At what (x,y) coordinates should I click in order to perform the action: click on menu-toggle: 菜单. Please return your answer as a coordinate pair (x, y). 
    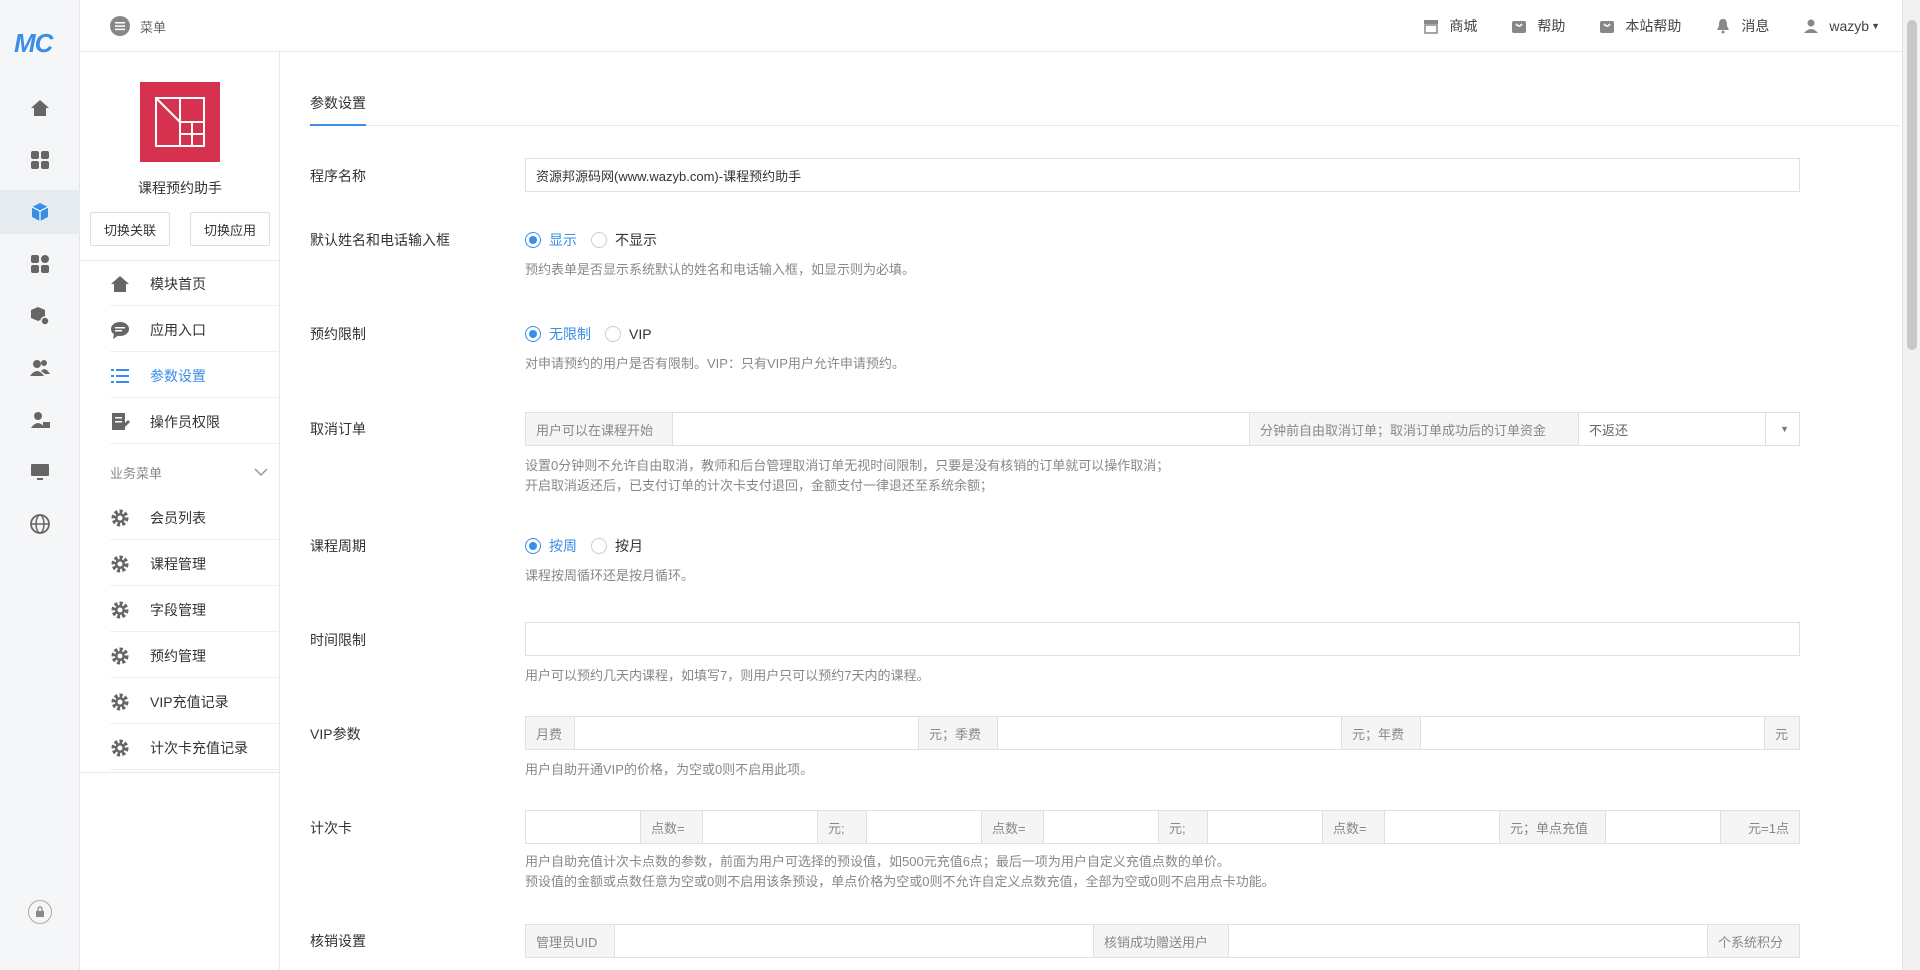
    Looking at the image, I should click on (138, 26).